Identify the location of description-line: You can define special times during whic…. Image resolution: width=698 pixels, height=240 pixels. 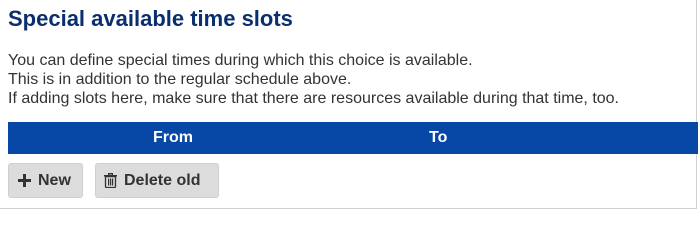
(240, 60).